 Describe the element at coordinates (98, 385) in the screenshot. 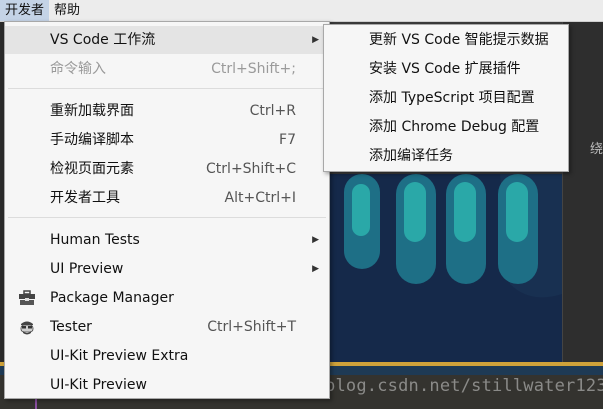

I see `menu-item-label: UI-Kit Preview` at that location.